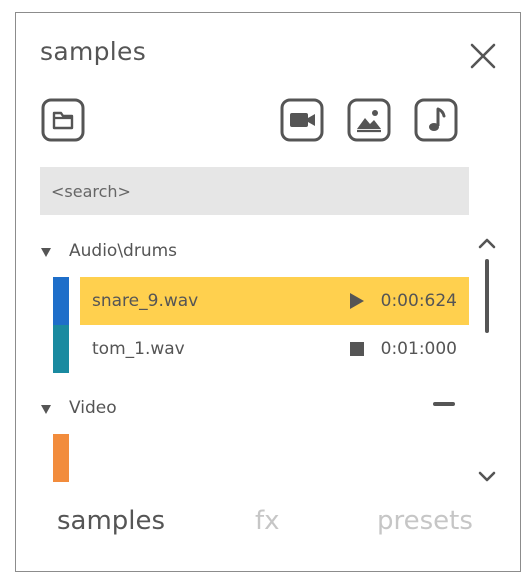 The height and width of the screenshot is (572, 524). I want to click on image-icon, so click(369, 120).